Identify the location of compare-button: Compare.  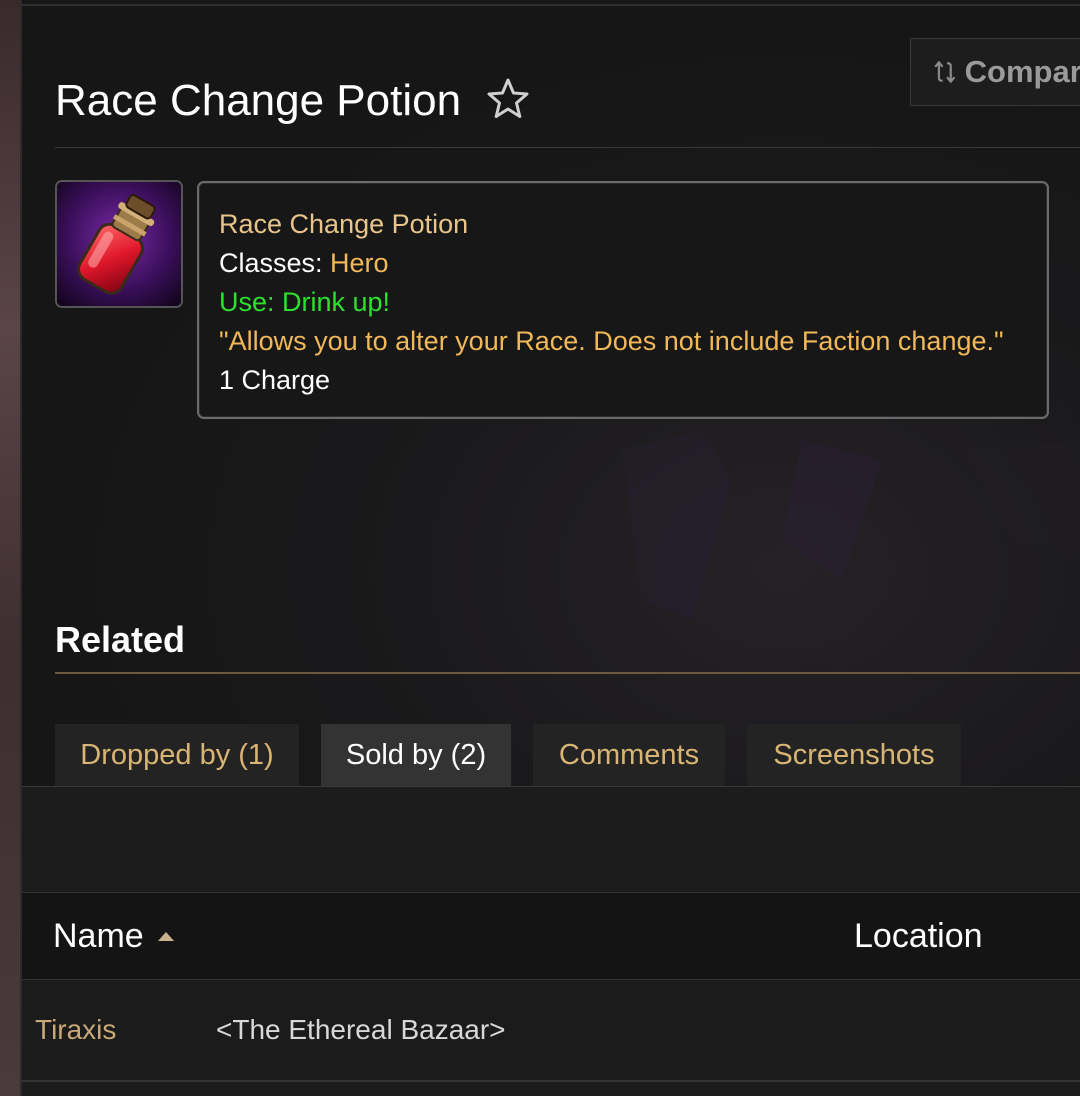
(995, 72).